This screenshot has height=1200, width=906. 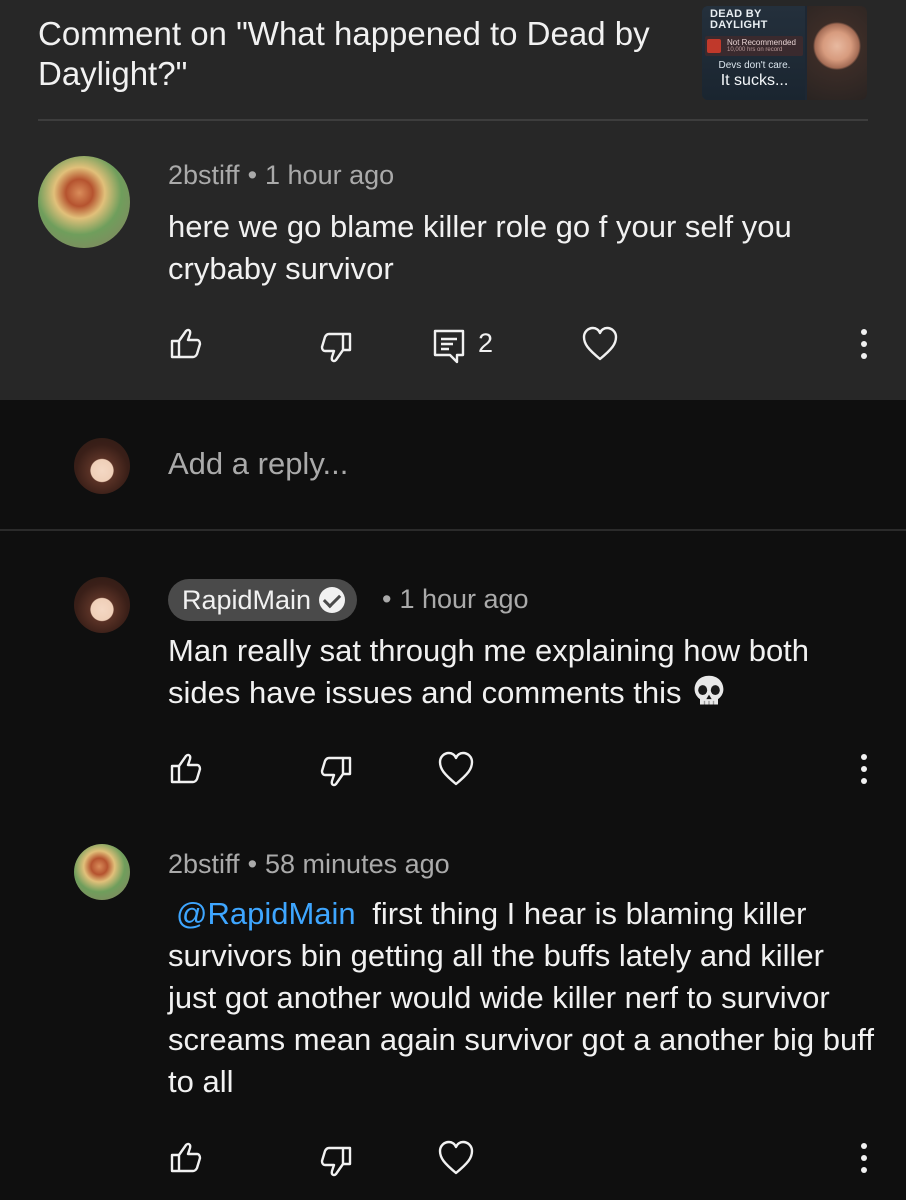 I want to click on replies-icon, so click(x=449, y=346).